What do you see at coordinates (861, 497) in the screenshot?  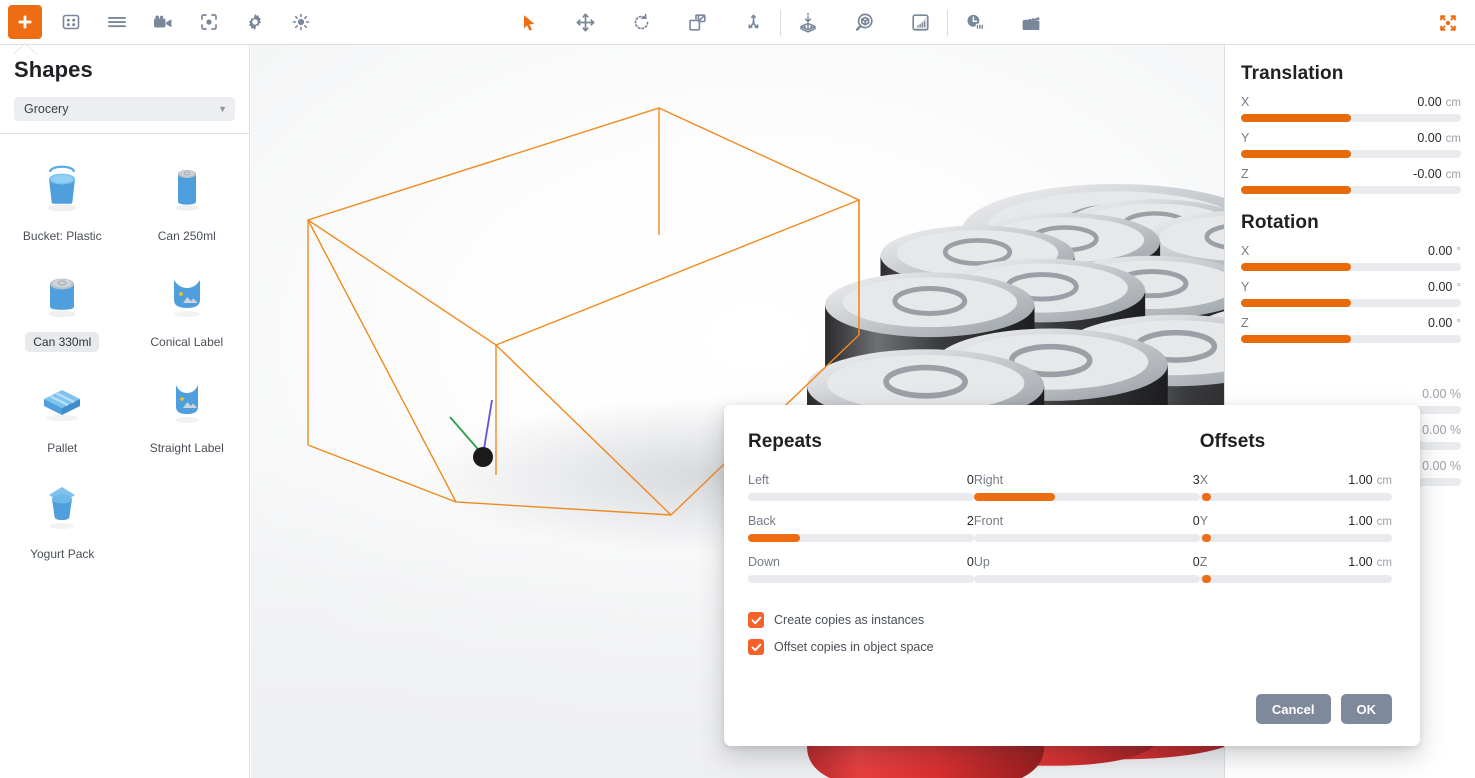 I see `repeat-left-slider` at bounding box center [861, 497].